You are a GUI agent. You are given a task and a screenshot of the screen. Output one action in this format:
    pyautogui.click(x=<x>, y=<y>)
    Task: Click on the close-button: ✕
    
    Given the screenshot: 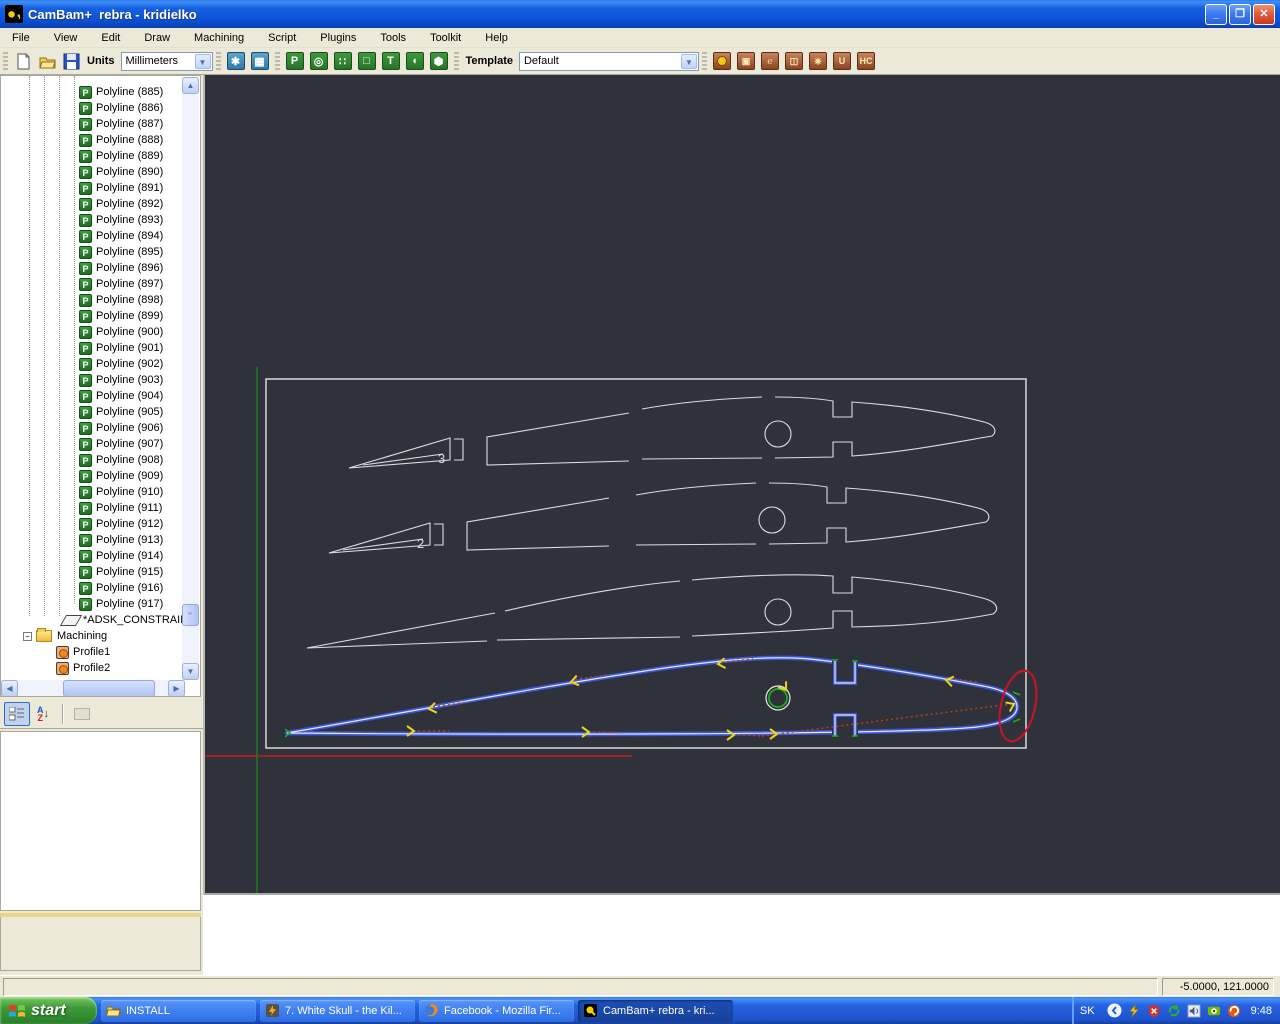 What is the action you would take?
    pyautogui.click(x=1264, y=14)
    